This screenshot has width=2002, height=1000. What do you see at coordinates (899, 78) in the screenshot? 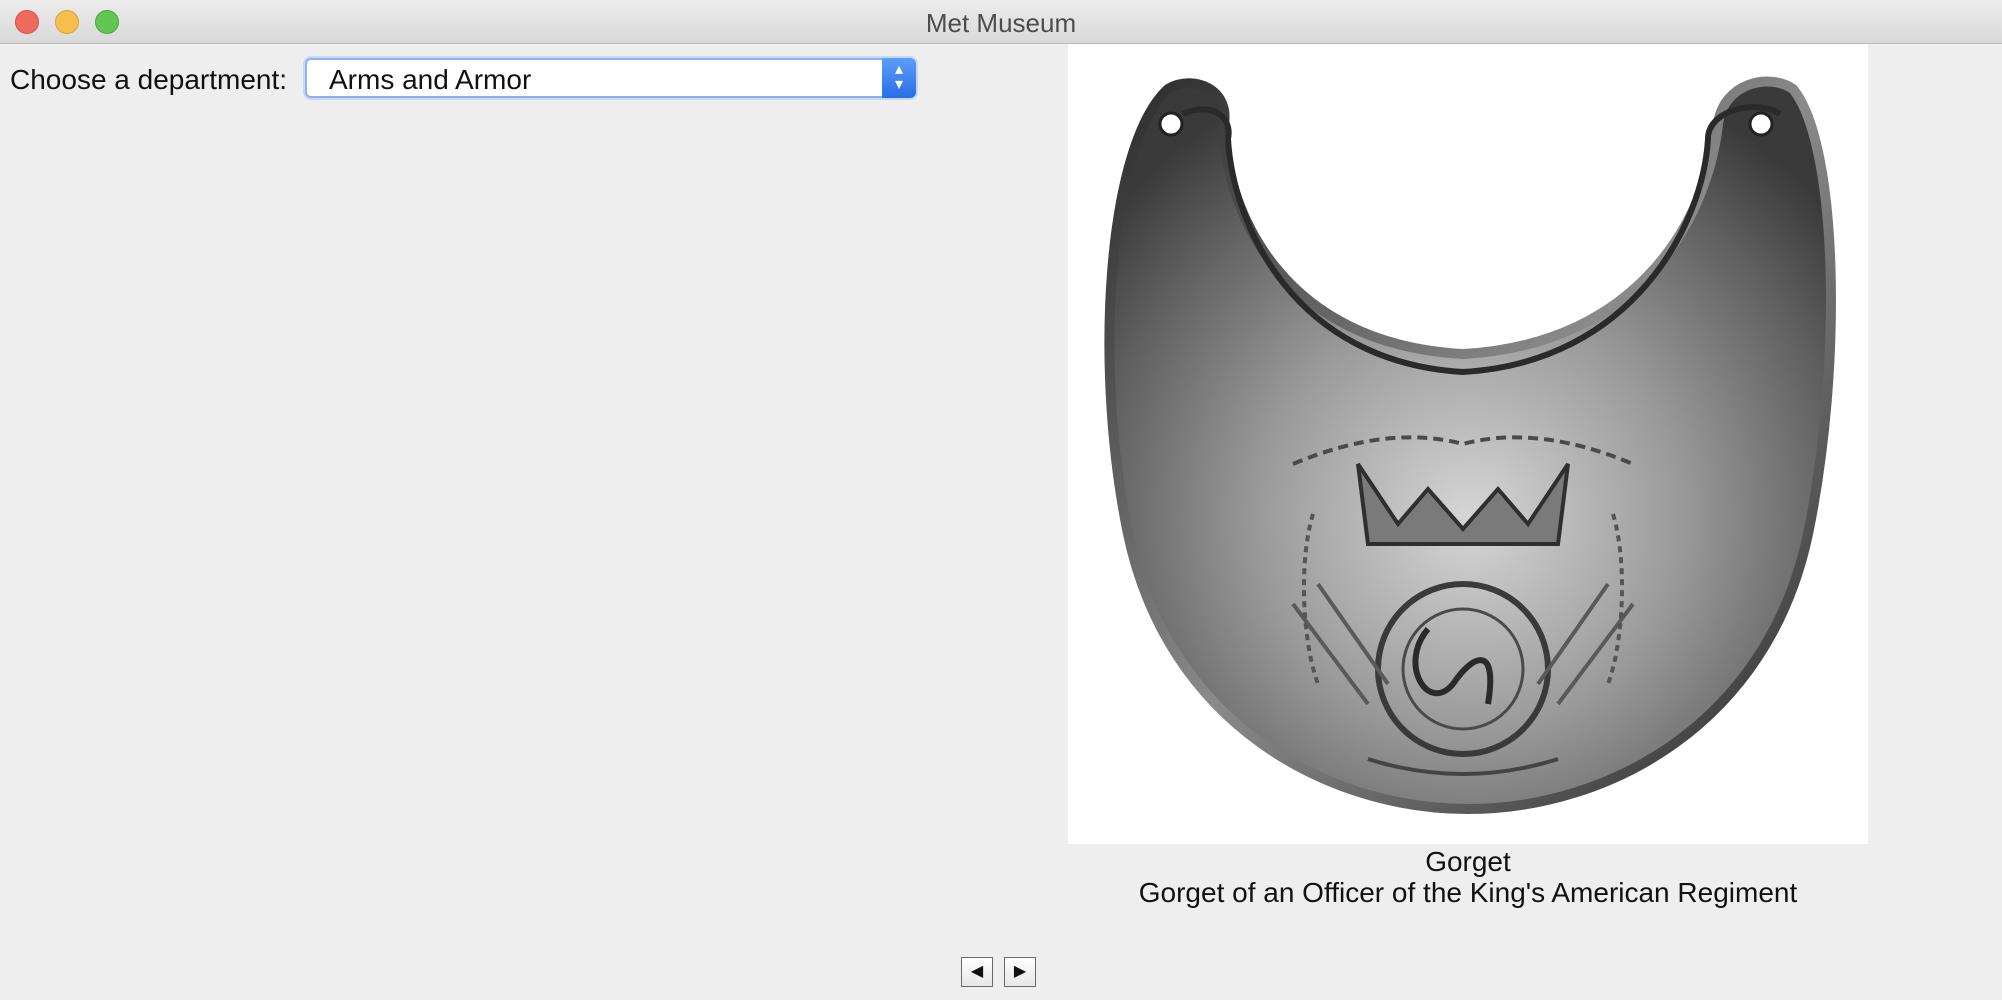
I see `select-arrows-icon: ▴ ▾` at bounding box center [899, 78].